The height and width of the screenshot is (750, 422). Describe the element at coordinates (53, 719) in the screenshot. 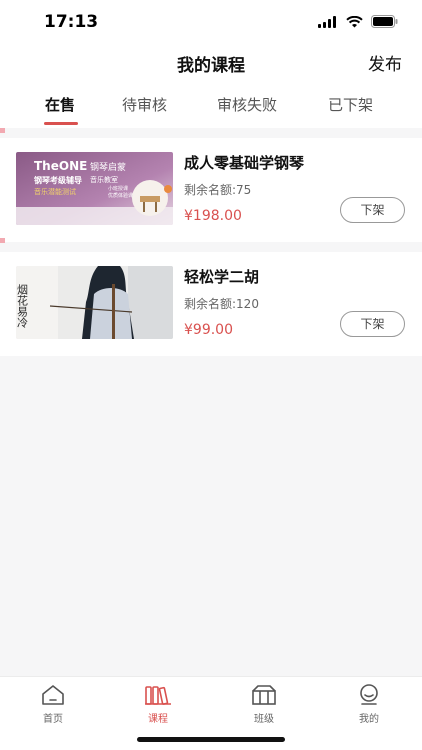

I see `tabbar-label: 首页` at that location.